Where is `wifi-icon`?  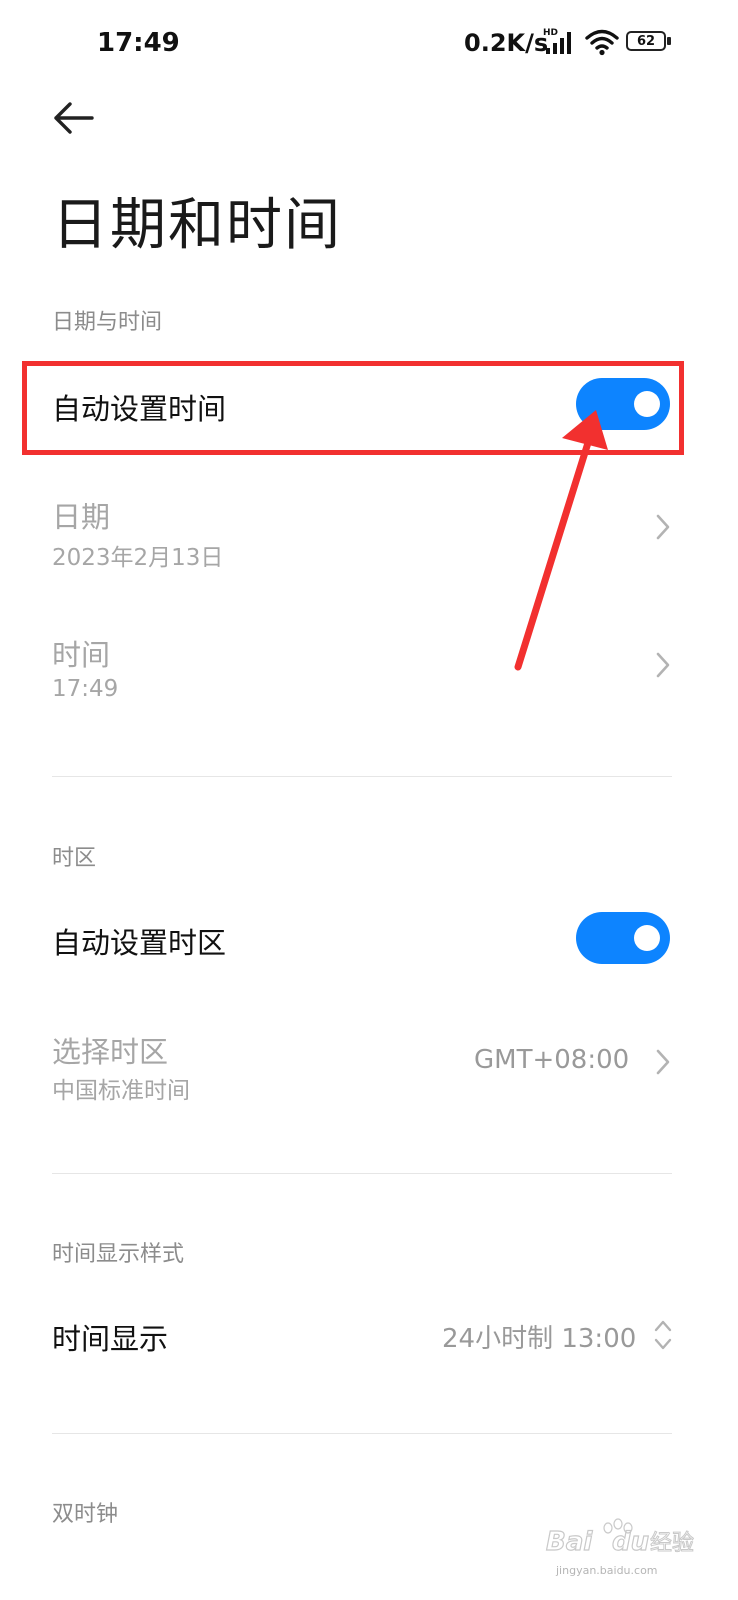 wifi-icon is located at coordinates (602, 42).